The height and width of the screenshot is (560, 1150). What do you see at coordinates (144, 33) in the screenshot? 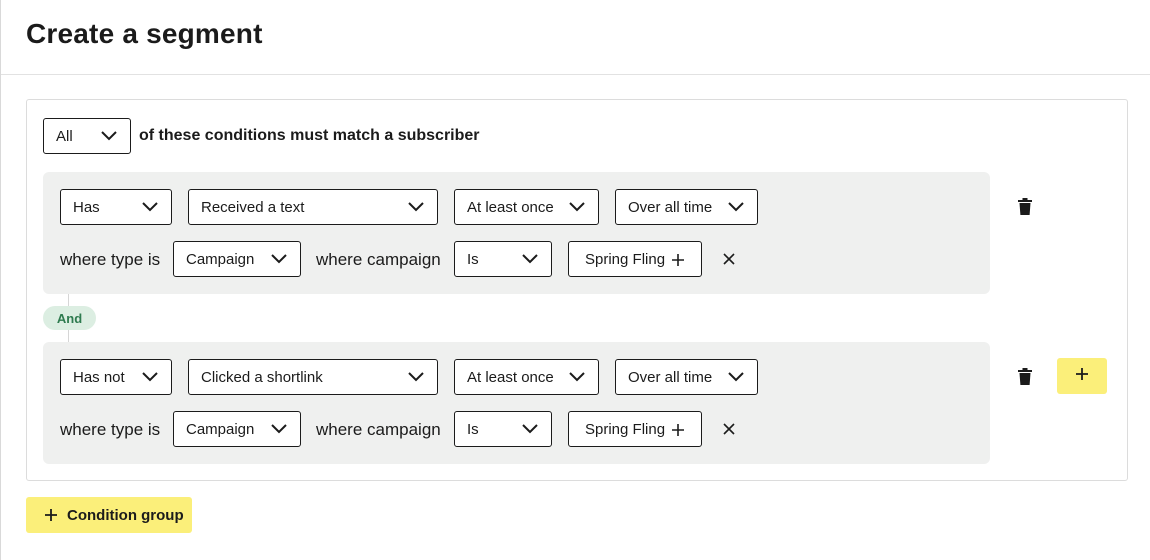
I see `page-title: Create a segment` at bounding box center [144, 33].